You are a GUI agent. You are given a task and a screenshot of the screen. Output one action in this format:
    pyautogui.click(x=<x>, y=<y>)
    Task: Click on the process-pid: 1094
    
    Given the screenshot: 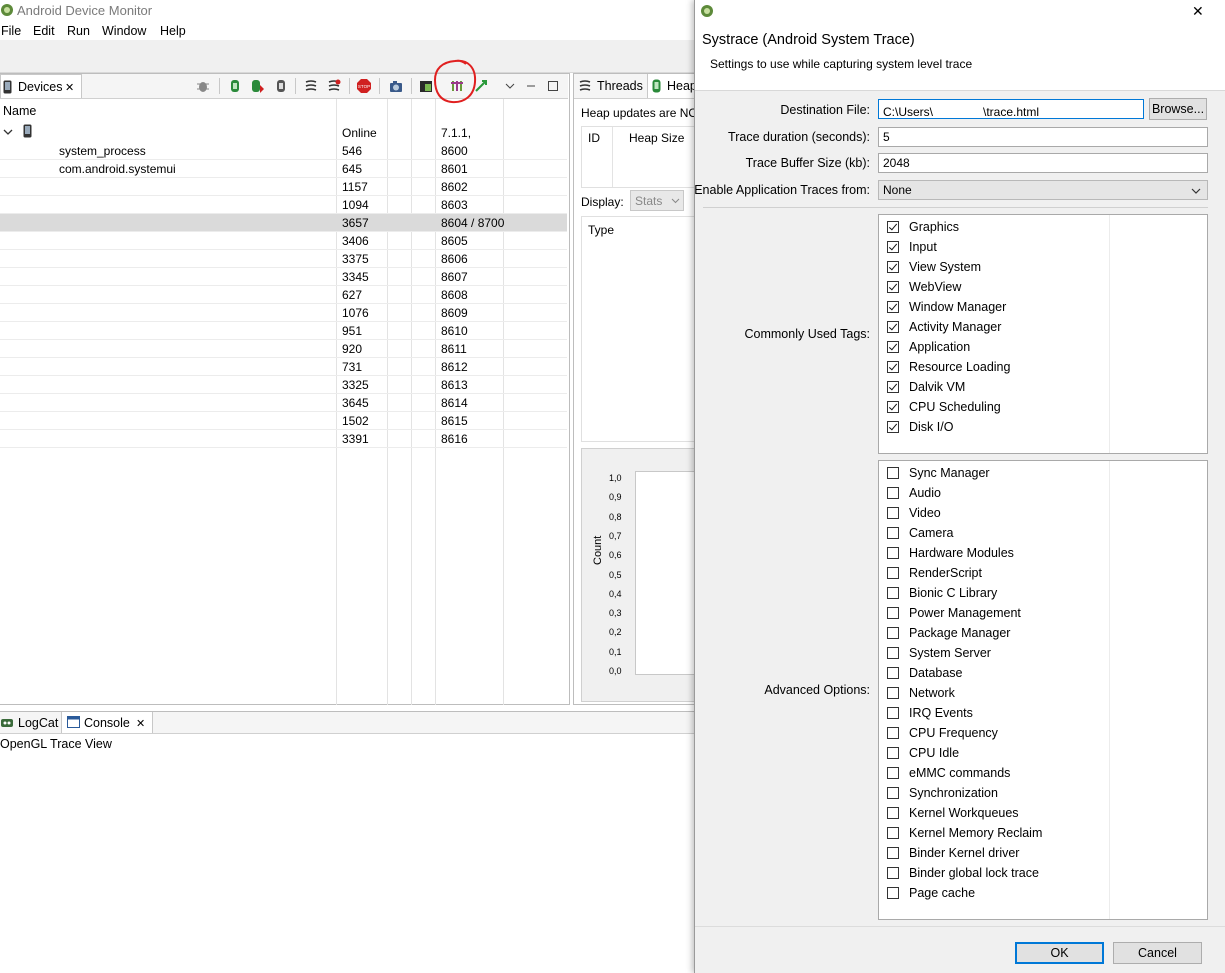 What is the action you would take?
    pyautogui.click(x=355, y=205)
    